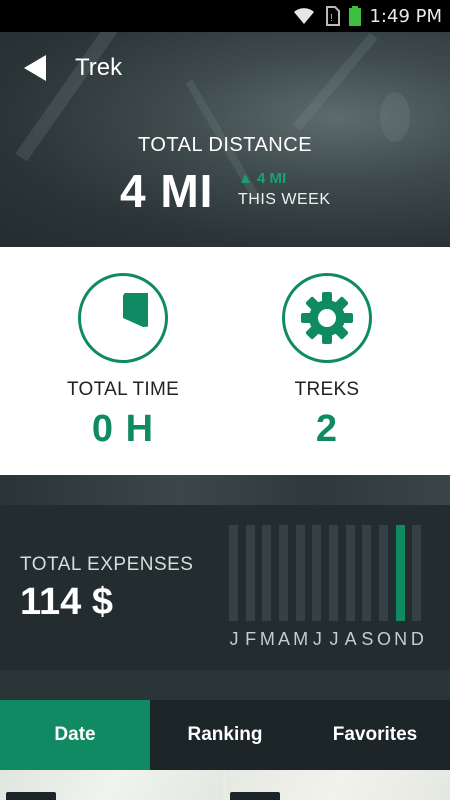 Image resolution: width=450 pixels, height=800 pixels. I want to click on total-expenses-label: TOTAL EXPENSES, so click(107, 564).